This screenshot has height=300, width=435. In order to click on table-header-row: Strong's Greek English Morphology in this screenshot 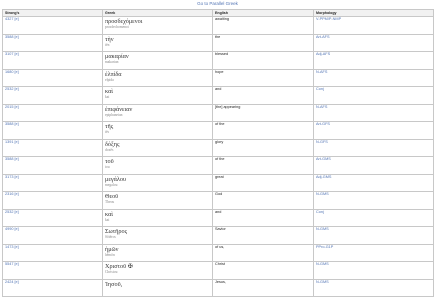, I will do `click(218, 13)`.